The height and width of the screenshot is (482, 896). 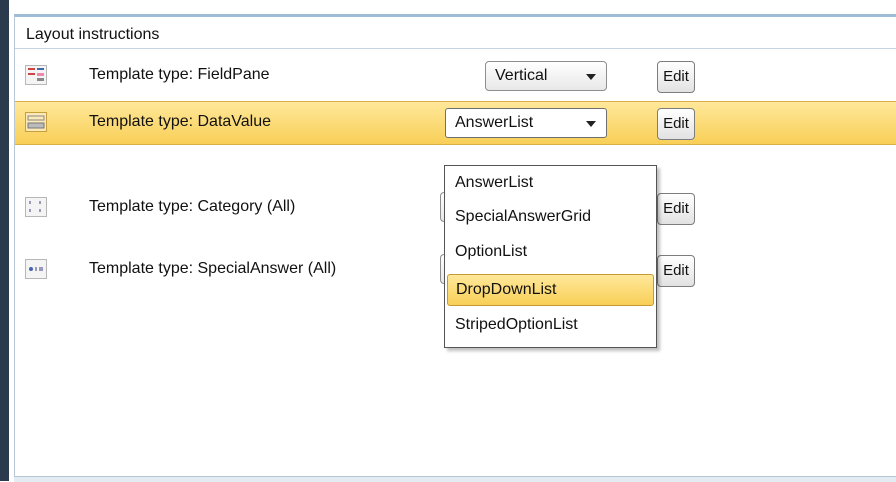 What do you see at coordinates (452, 7) in the screenshot?
I see `top-strip` at bounding box center [452, 7].